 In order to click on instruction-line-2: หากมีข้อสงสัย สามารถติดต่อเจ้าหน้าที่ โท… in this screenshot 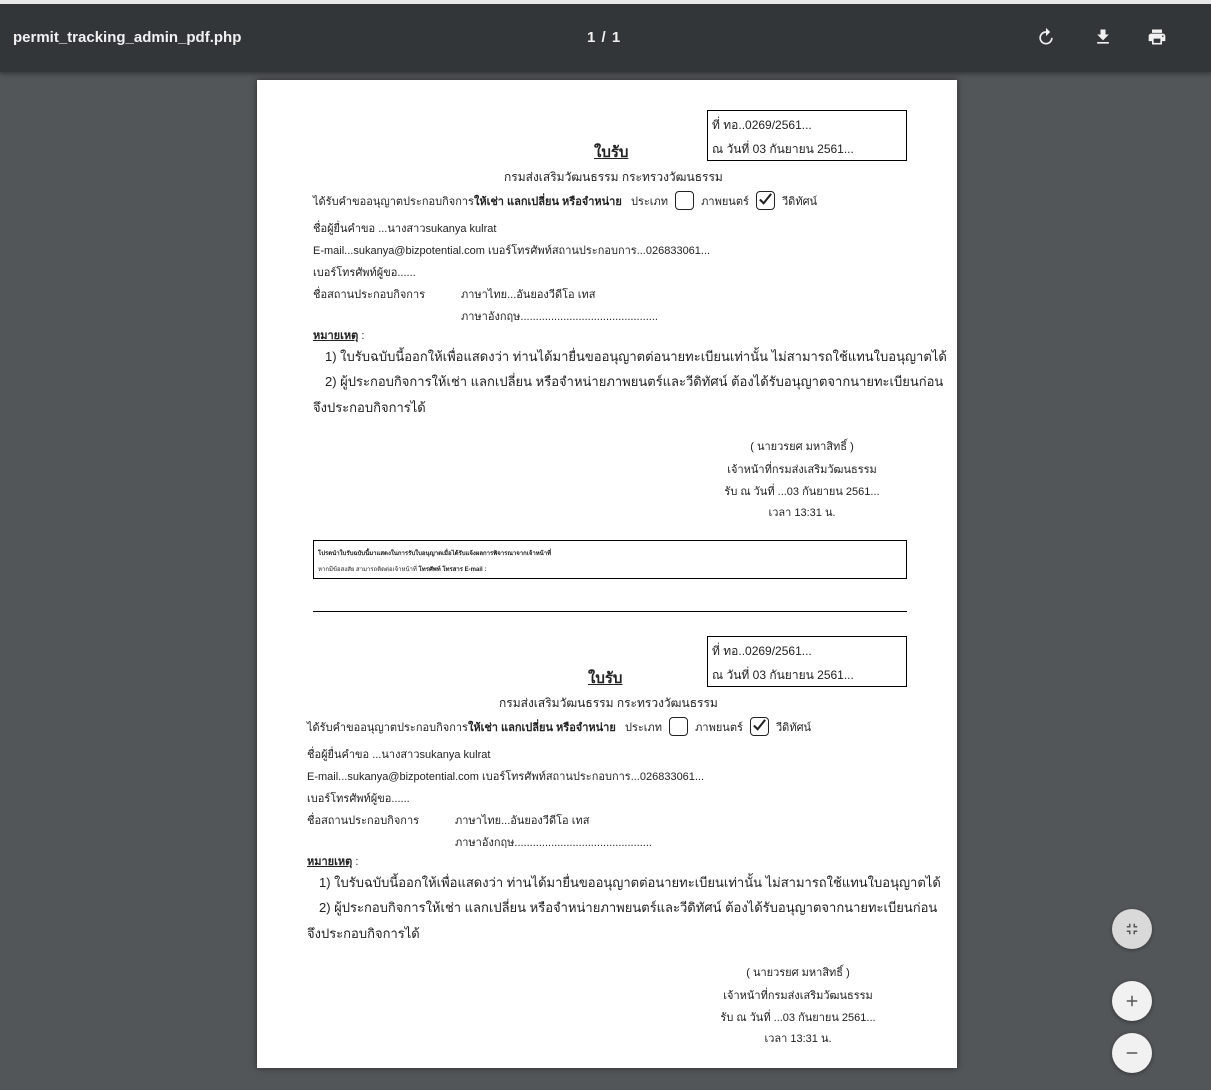, I will do `click(402, 569)`.